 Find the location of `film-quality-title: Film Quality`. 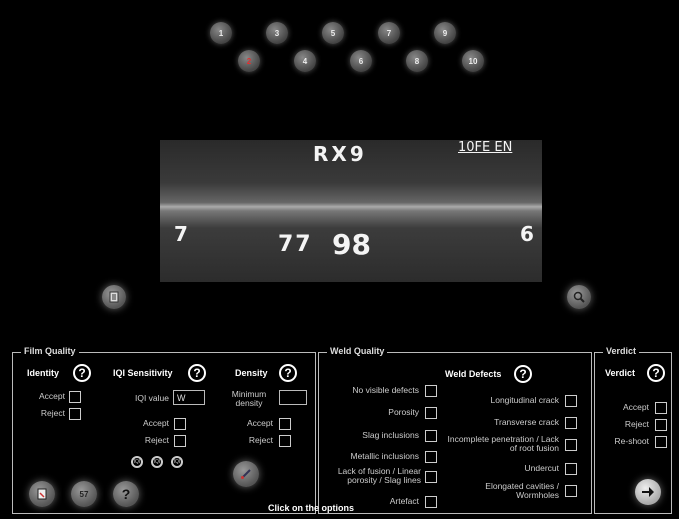

film-quality-title: Film Quality is located at coordinates (50, 351).